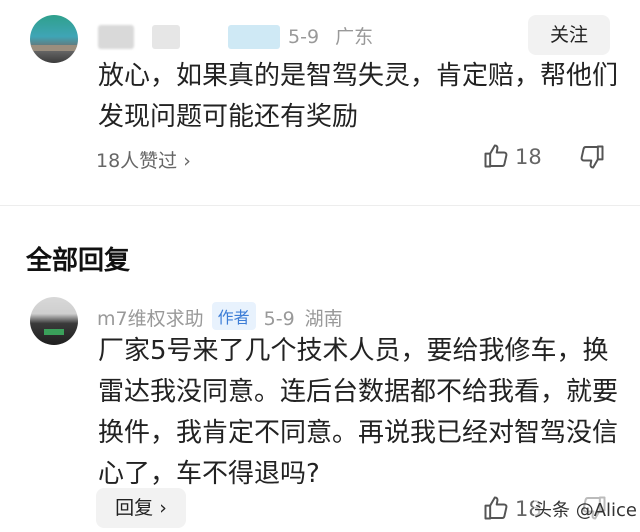 This screenshot has height=532, width=640. What do you see at coordinates (150, 319) in the screenshot?
I see `reply-username: m7维权求助` at bounding box center [150, 319].